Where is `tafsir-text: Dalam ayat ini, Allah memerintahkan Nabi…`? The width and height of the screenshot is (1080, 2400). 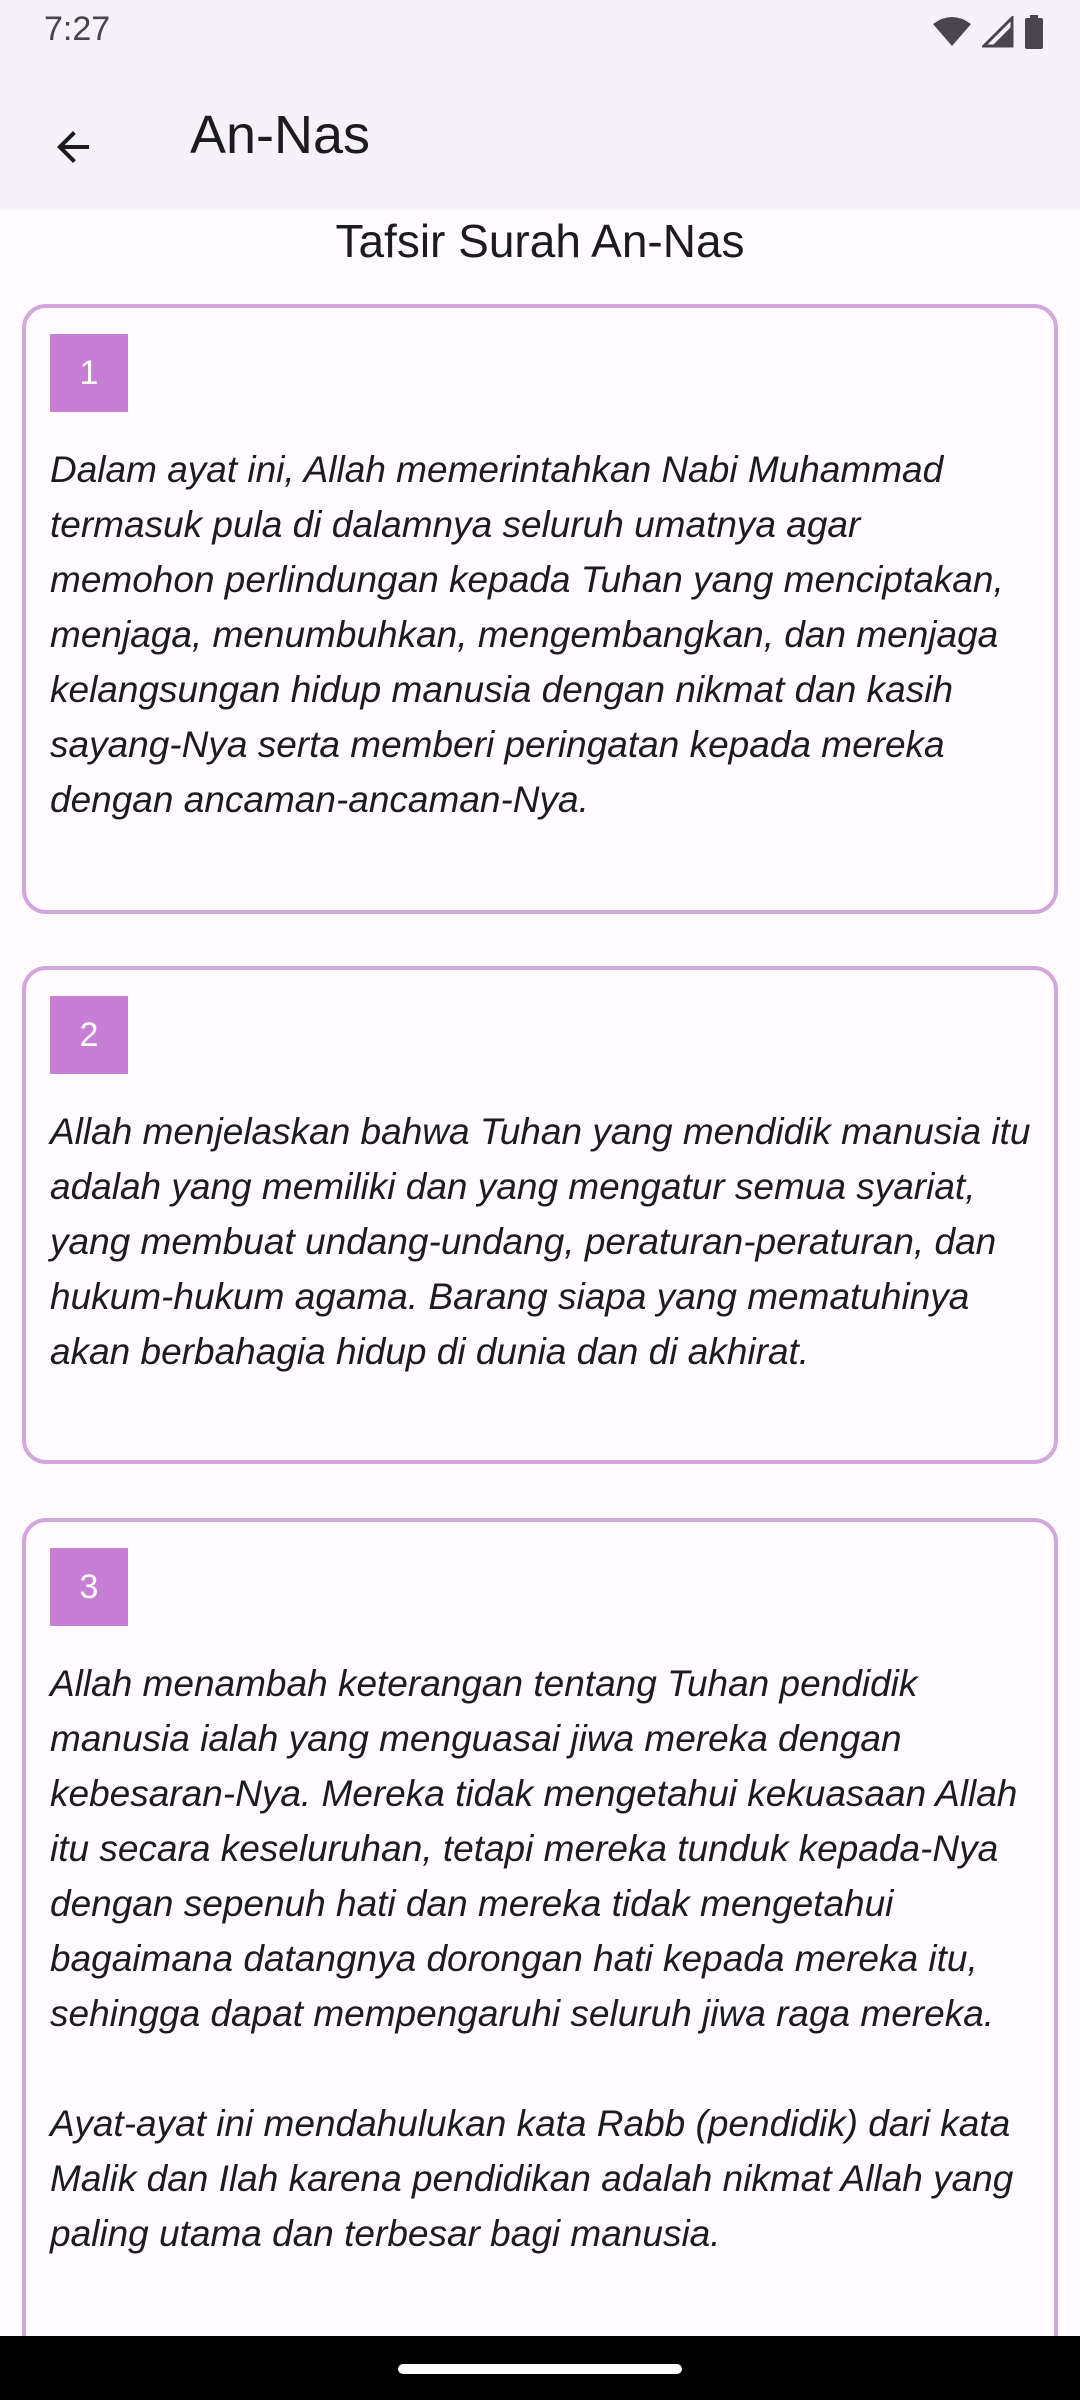 tafsir-text: Dalam ayat ini, Allah memerintahkan Nabi… is located at coordinates (532, 634).